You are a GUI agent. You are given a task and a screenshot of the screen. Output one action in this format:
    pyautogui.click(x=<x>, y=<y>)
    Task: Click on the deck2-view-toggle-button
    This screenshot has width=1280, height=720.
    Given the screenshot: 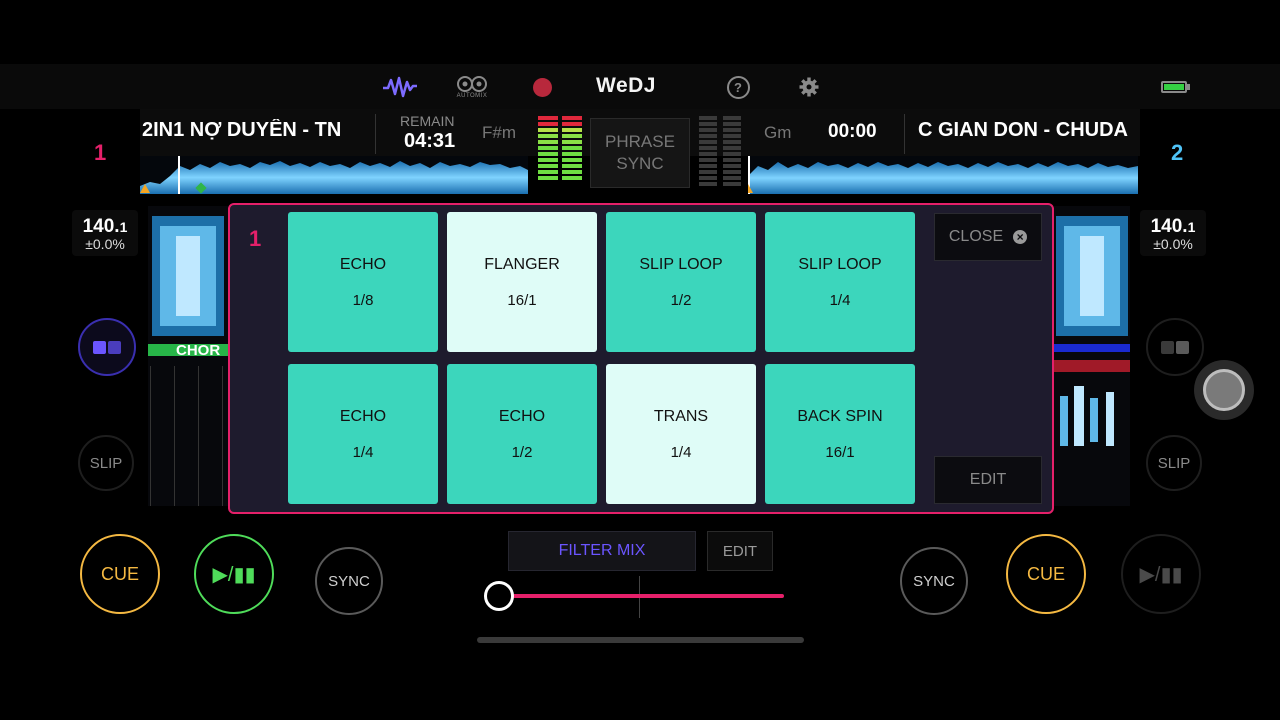 What is the action you would take?
    pyautogui.click(x=1175, y=347)
    